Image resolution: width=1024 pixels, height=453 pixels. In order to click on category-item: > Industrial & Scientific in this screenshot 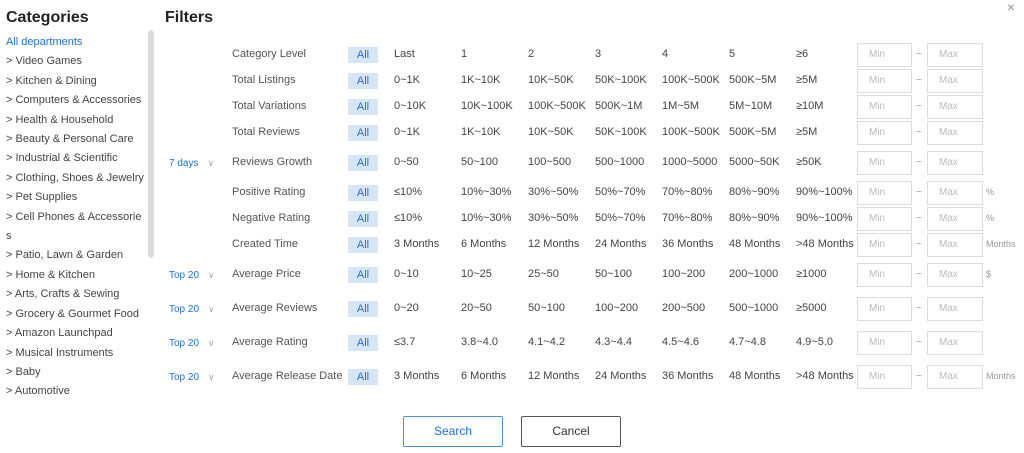, I will do `click(78, 158)`.